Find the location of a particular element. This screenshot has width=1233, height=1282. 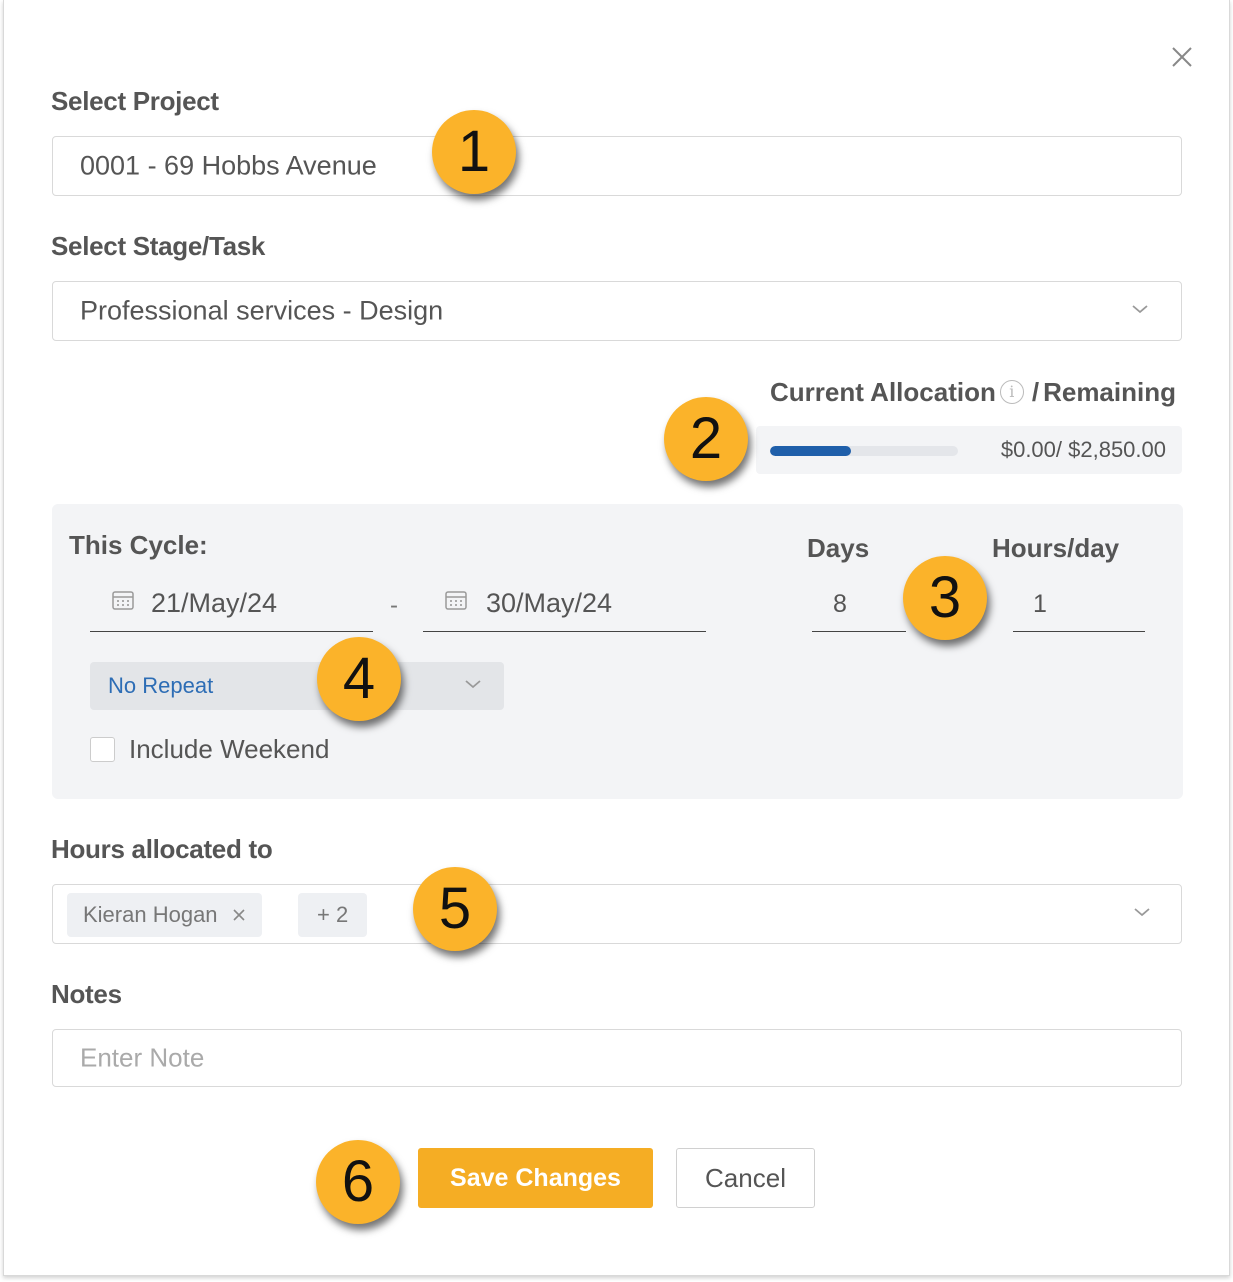

project-label: Select Project is located at coordinates (135, 101).